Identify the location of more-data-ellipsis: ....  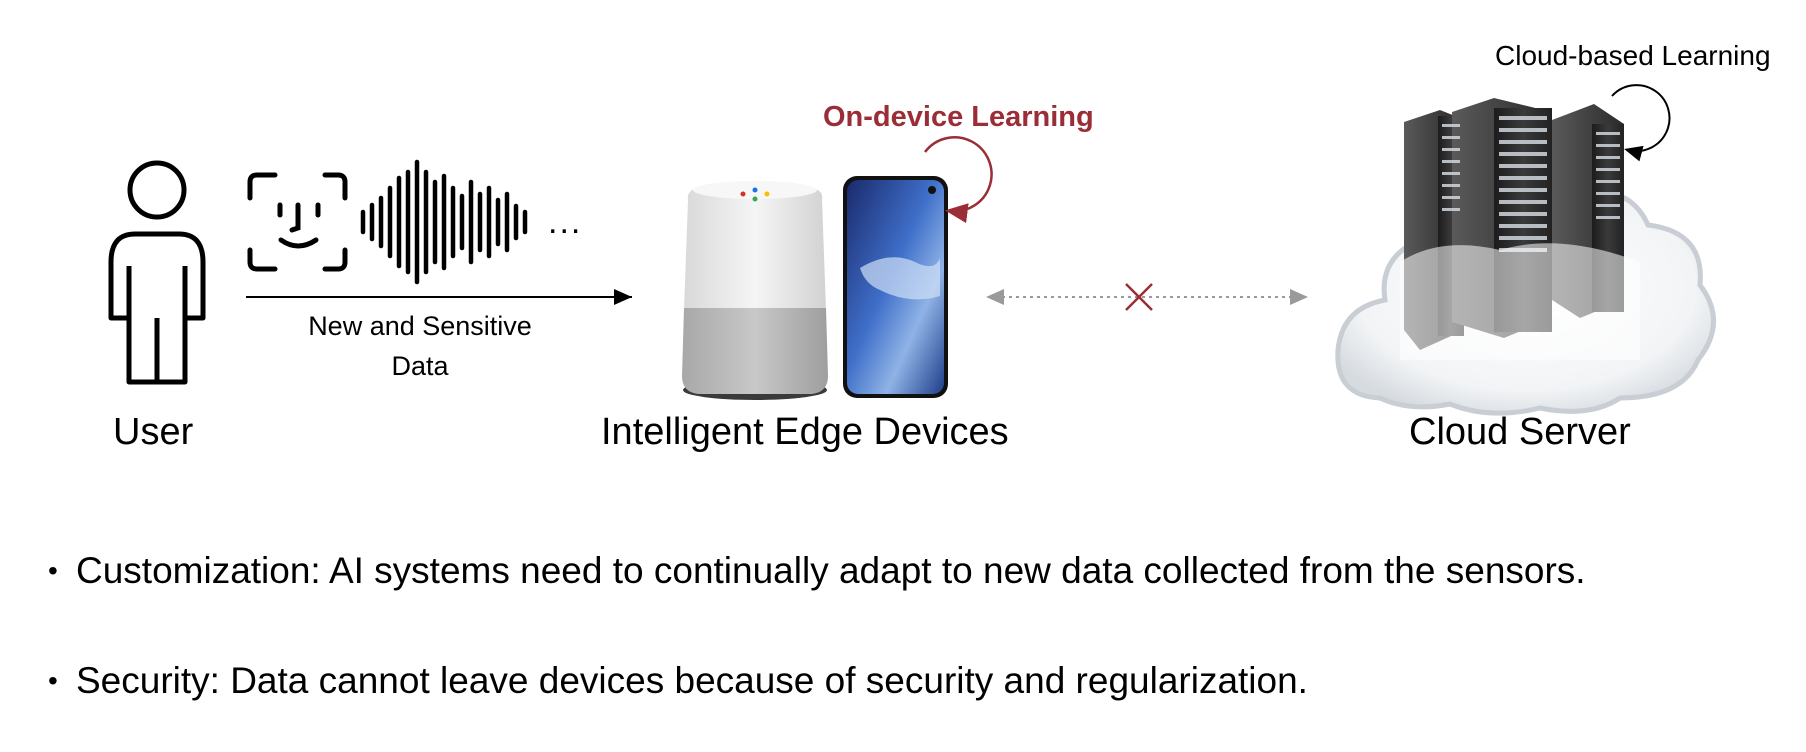
(565, 222).